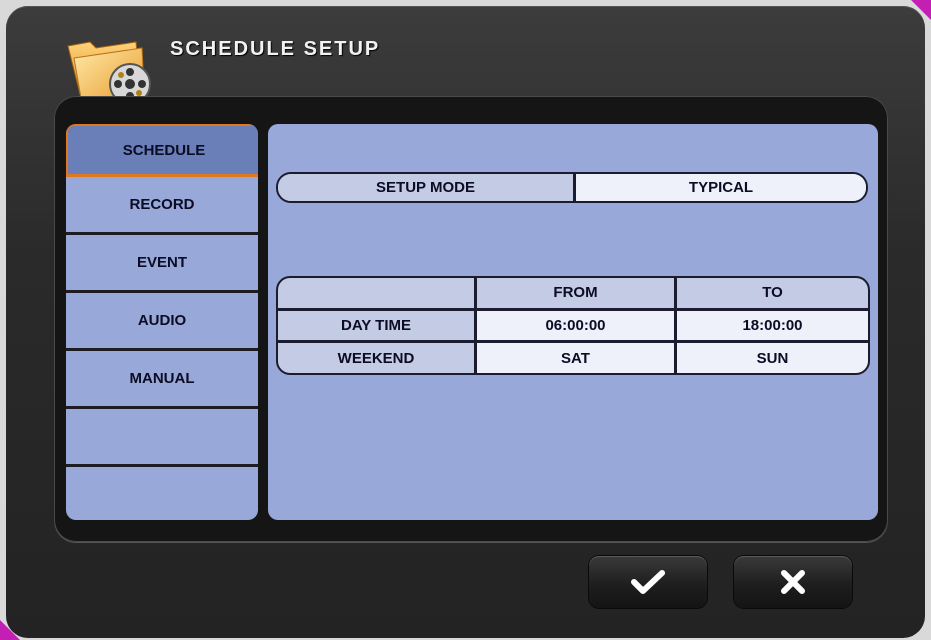 Image resolution: width=931 pixels, height=640 pixels. I want to click on sidebar-item-event: EVENT, so click(162, 264).